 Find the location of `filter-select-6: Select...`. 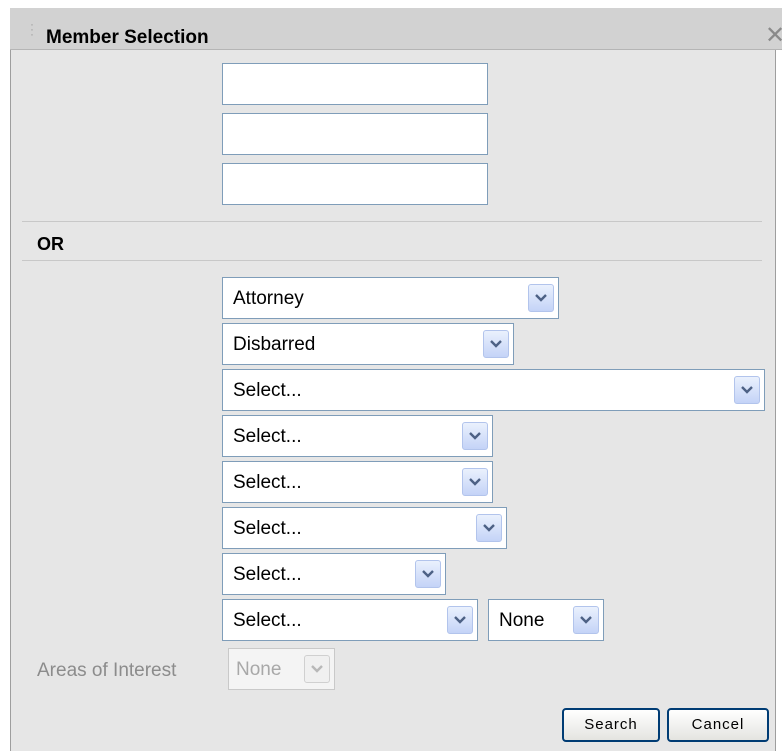

filter-select-6: Select... is located at coordinates (364, 528).